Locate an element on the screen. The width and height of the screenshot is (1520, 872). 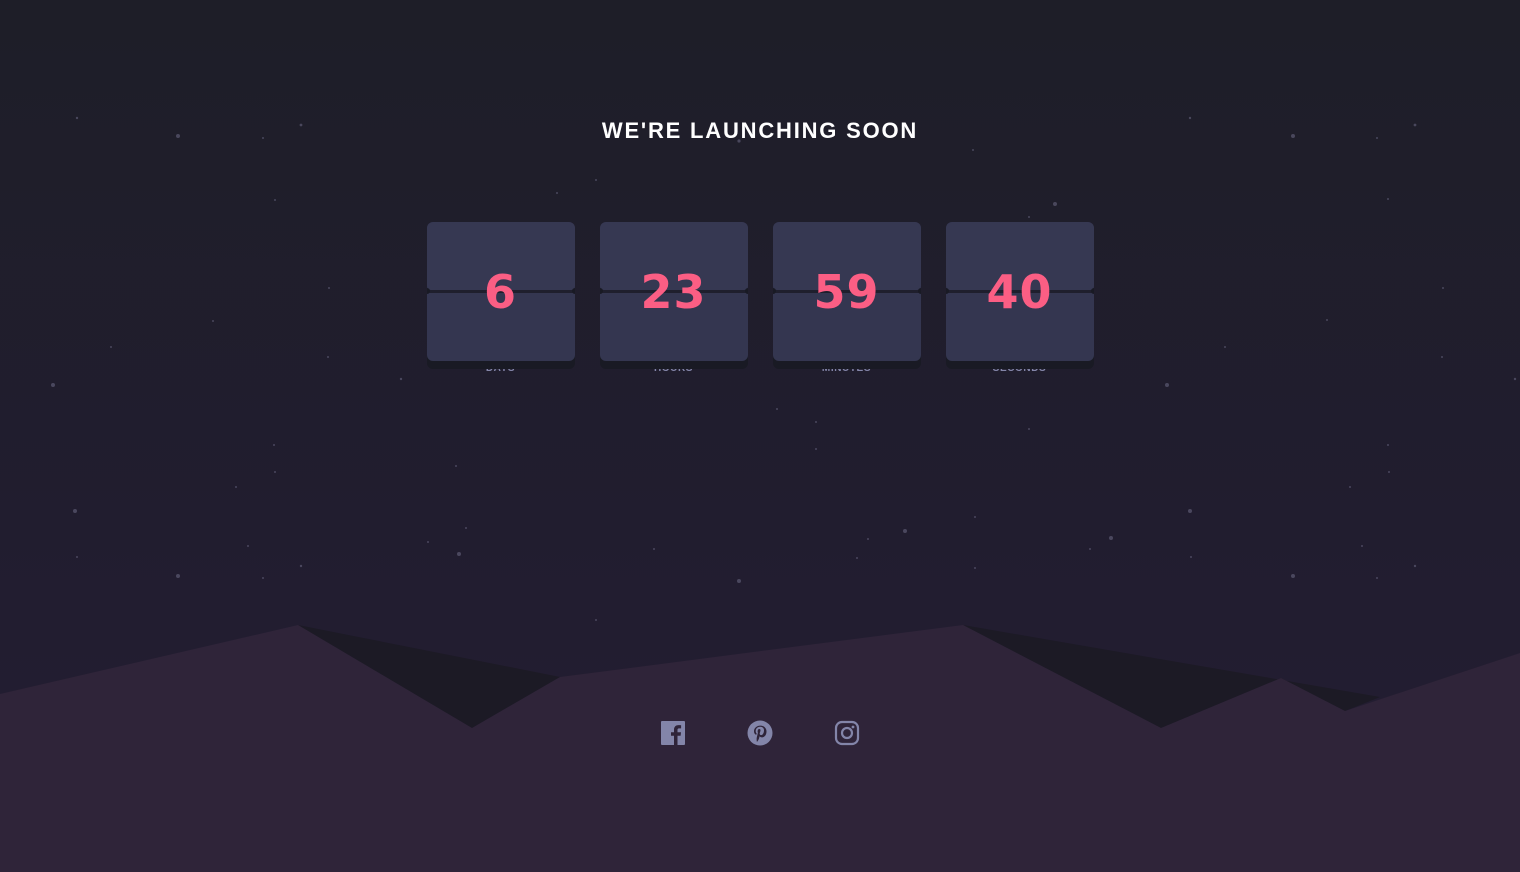
days-card: 6 is located at coordinates (500, 291).